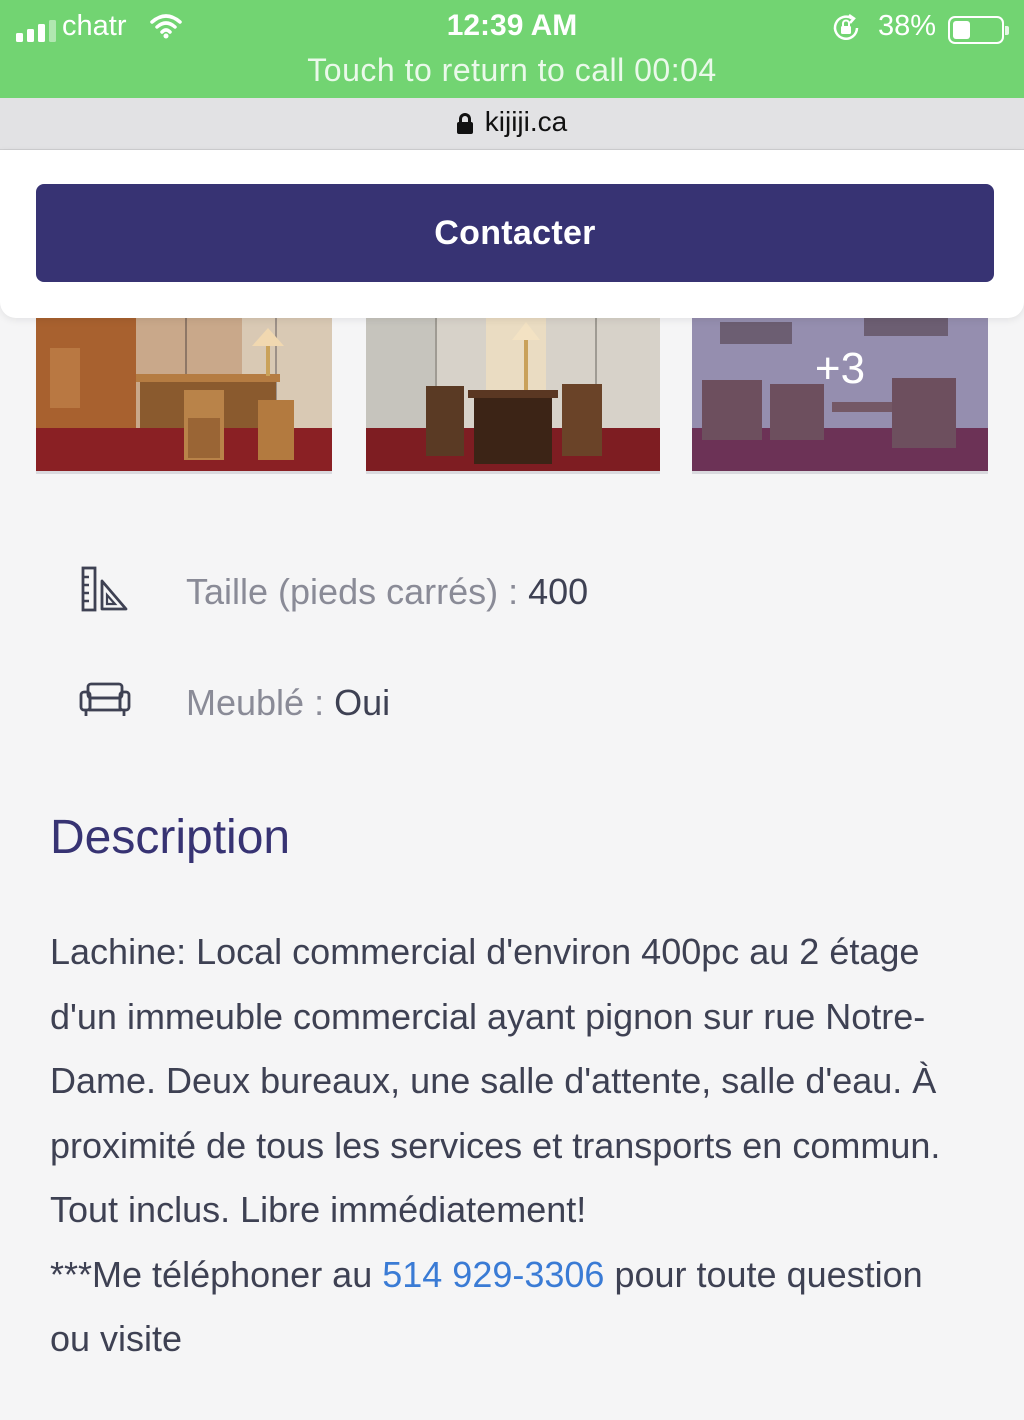 This screenshot has height=1420, width=1024. What do you see at coordinates (260, 702) in the screenshot?
I see `attribute-label: Meublé :` at bounding box center [260, 702].